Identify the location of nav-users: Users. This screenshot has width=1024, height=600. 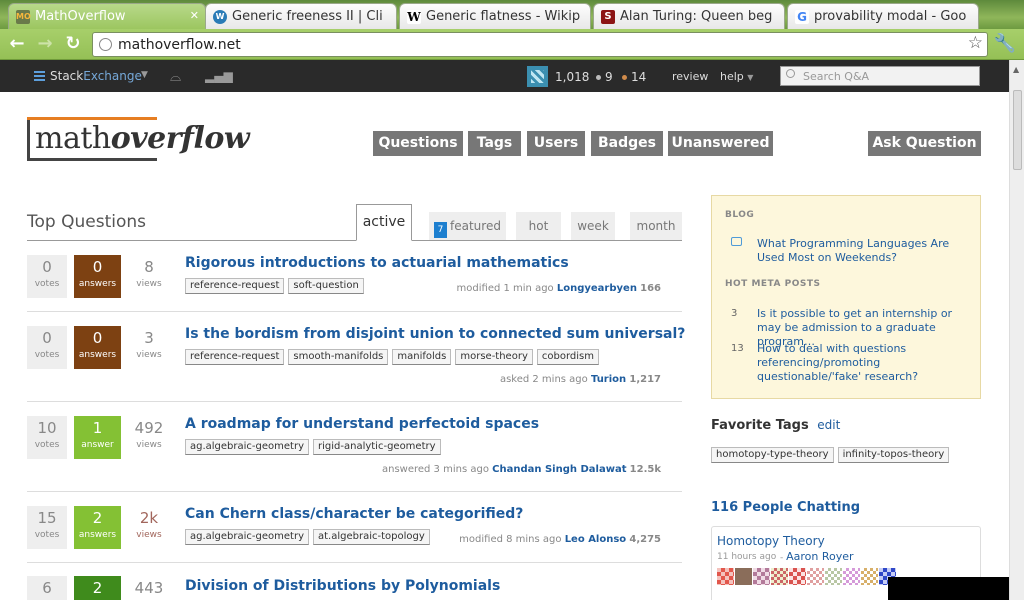
(556, 143).